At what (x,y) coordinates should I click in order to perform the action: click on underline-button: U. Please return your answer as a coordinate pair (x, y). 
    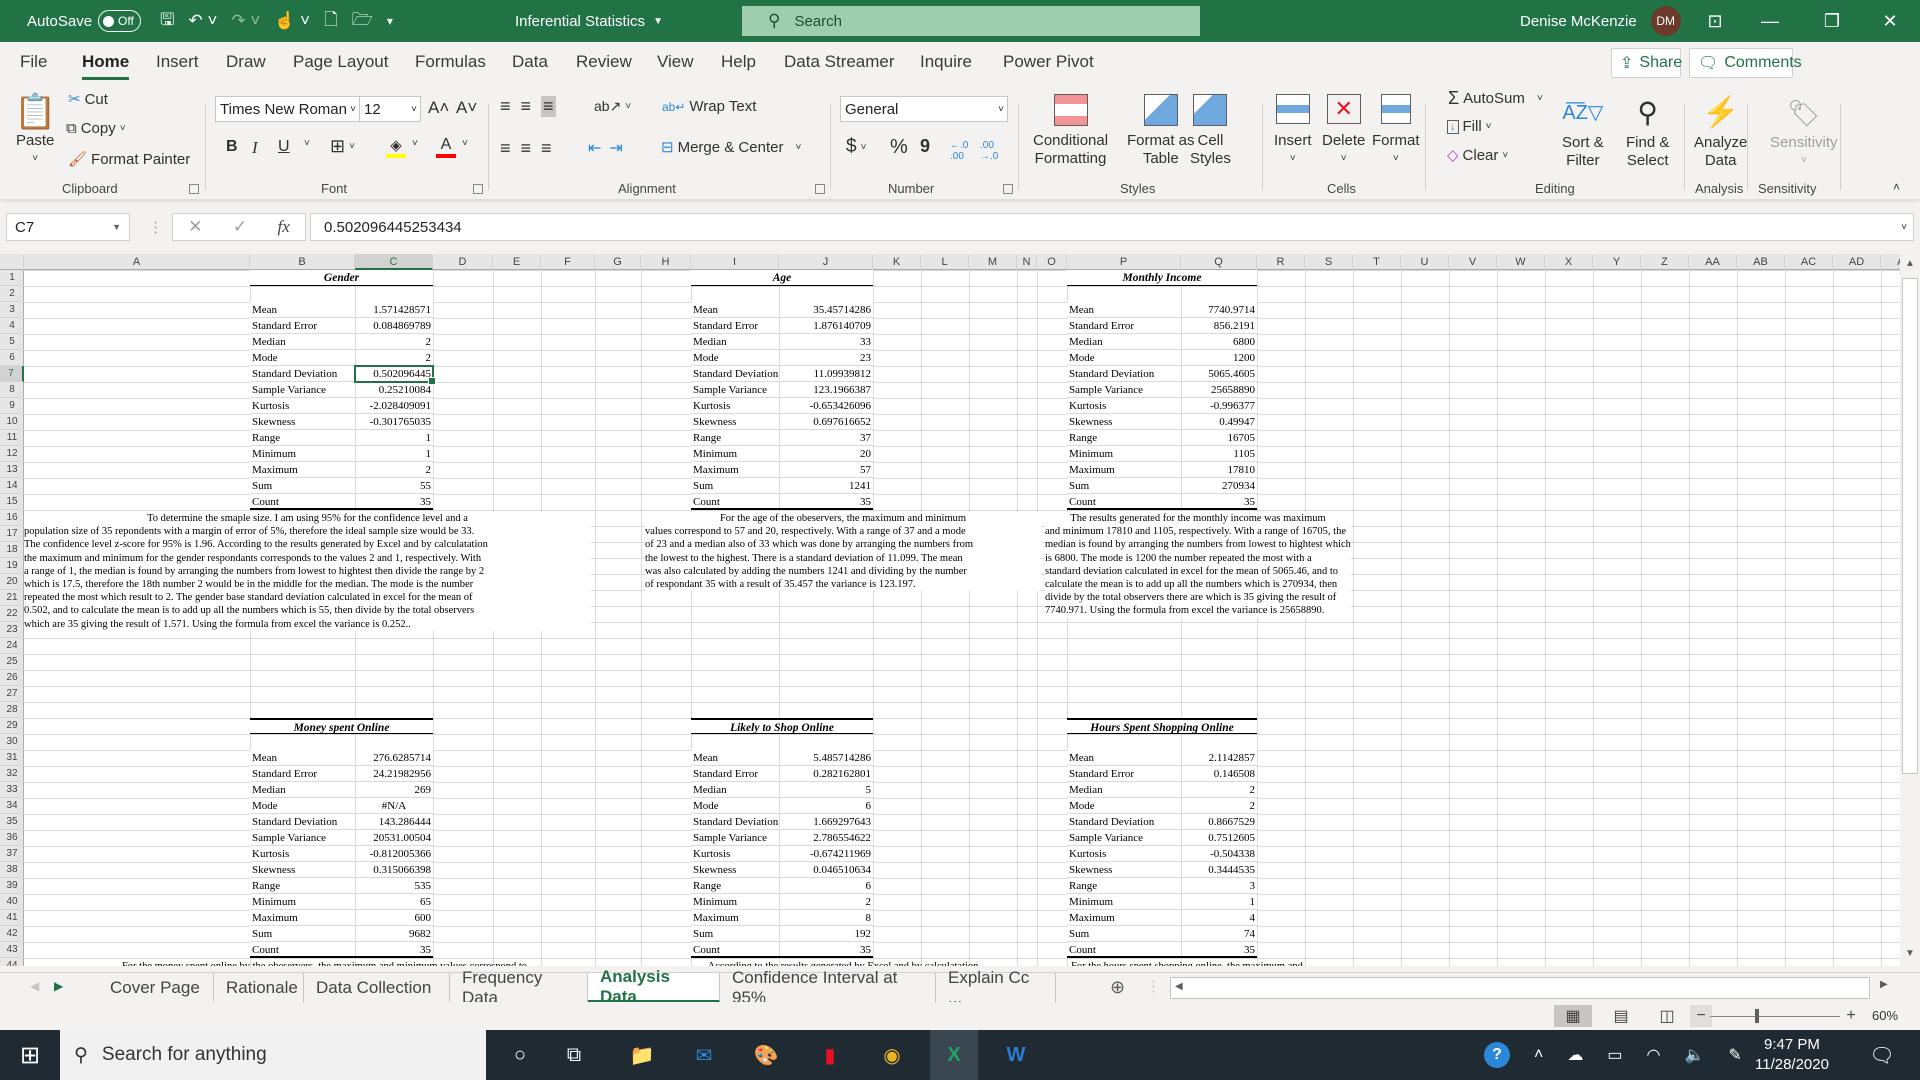
    Looking at the image, I should click on (284, 147).